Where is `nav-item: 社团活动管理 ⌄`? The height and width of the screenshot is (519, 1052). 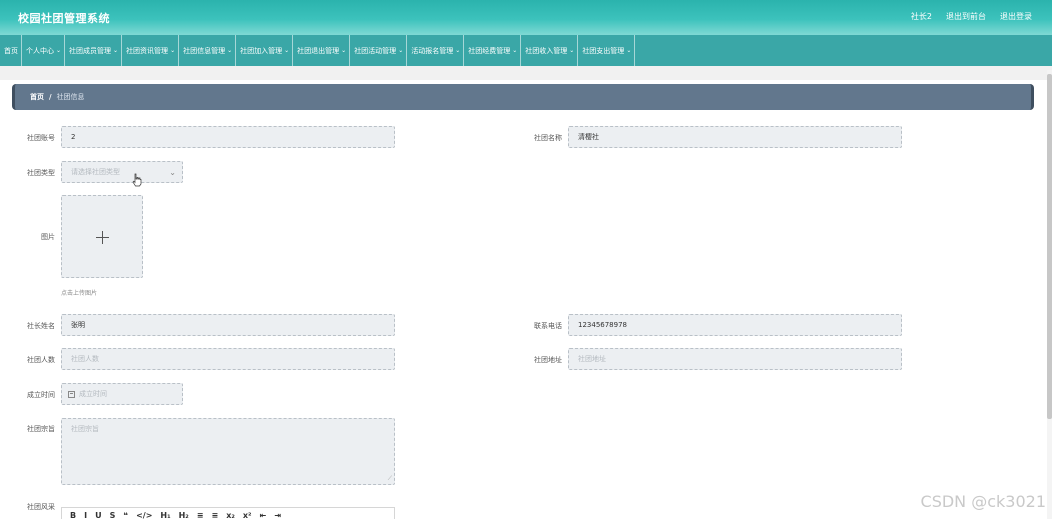
nav-item: 社团活动管理 ⌄ is located at coordinates (379, 50).